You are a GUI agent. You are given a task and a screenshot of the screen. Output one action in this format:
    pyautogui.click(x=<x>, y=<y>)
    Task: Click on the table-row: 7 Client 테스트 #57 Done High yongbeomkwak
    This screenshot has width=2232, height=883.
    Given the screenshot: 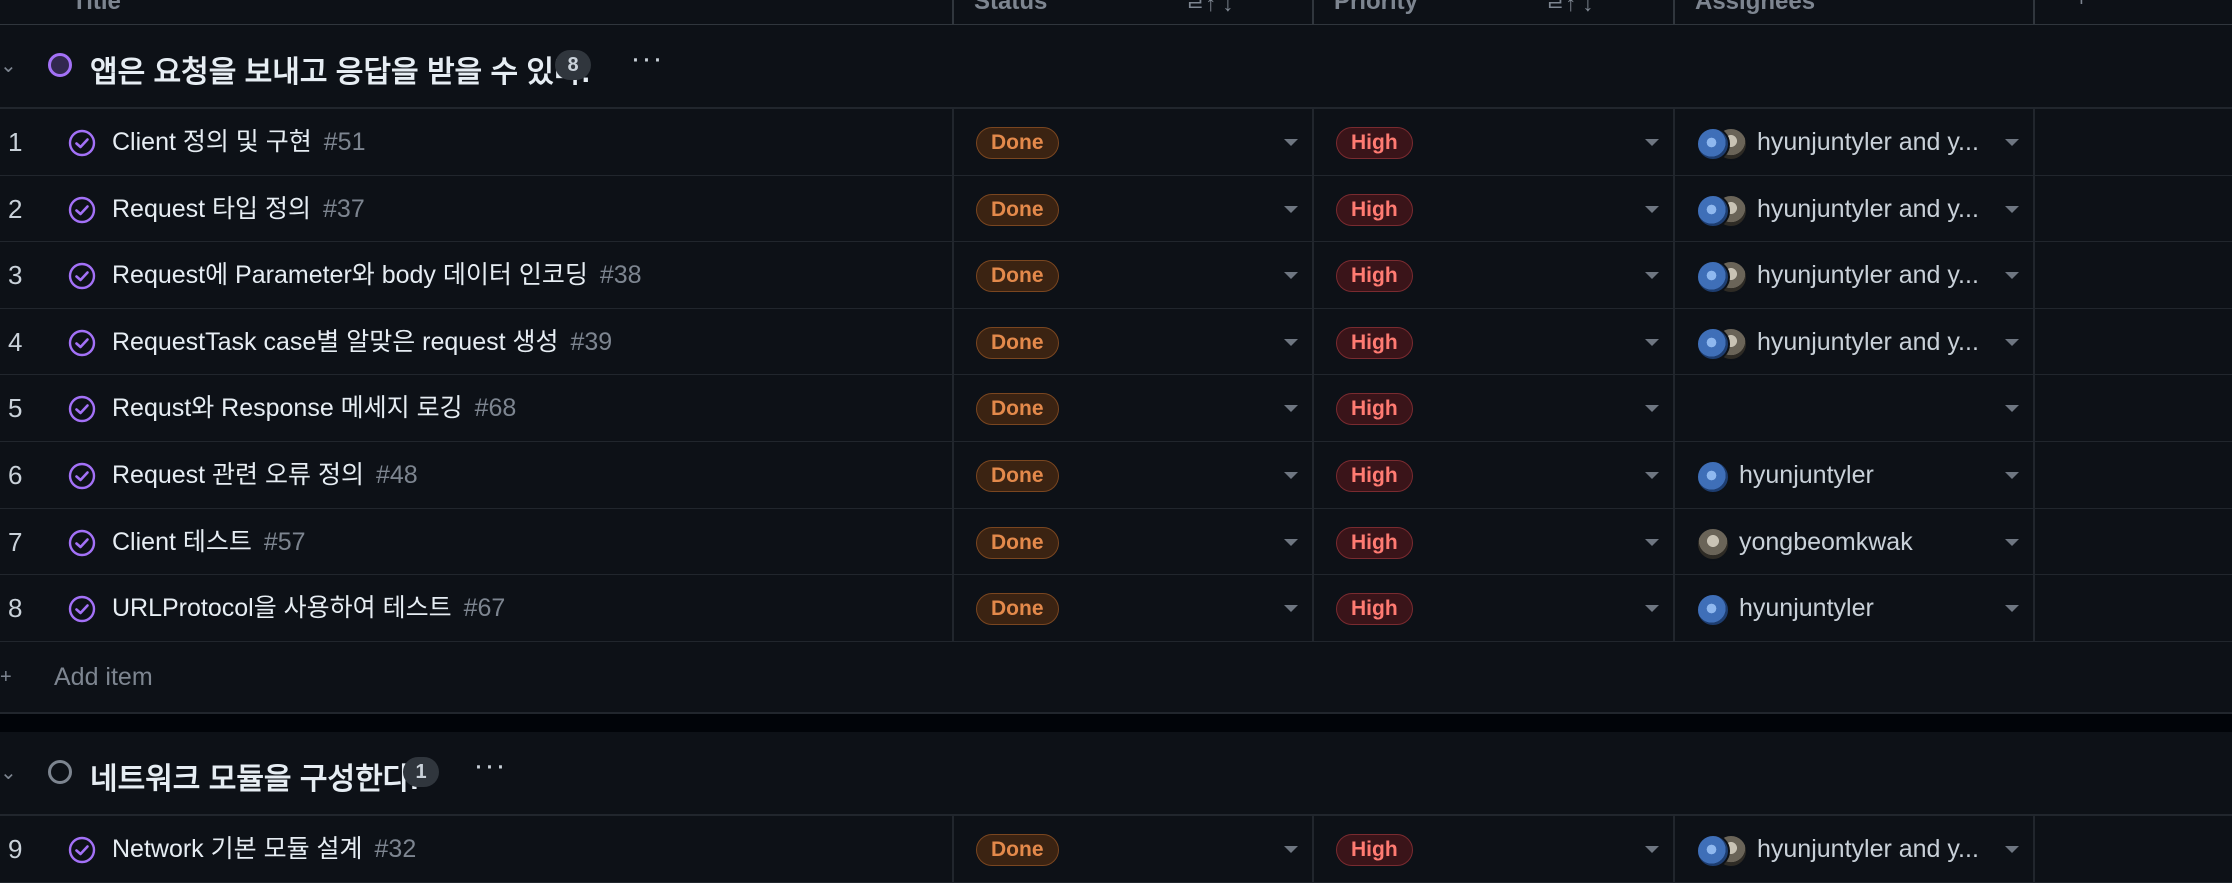 What is the action you would take?
    pyautogui.click(x=1116, y=542)
    